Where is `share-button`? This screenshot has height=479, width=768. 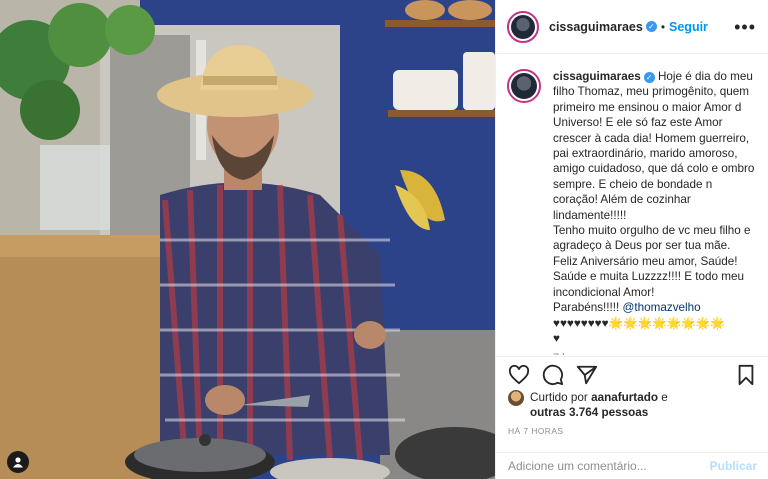 share-button is located at coordinates (587, 375).